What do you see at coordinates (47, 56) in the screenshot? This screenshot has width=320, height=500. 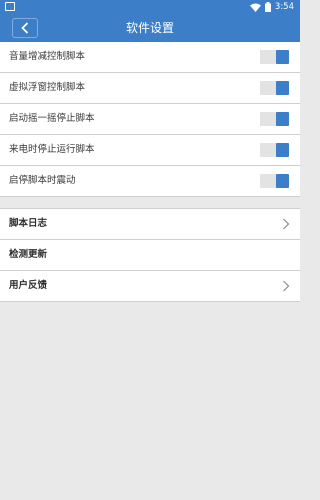 I see `setting-label: 音量增减控制脚本` at bounding box center [47, 56].